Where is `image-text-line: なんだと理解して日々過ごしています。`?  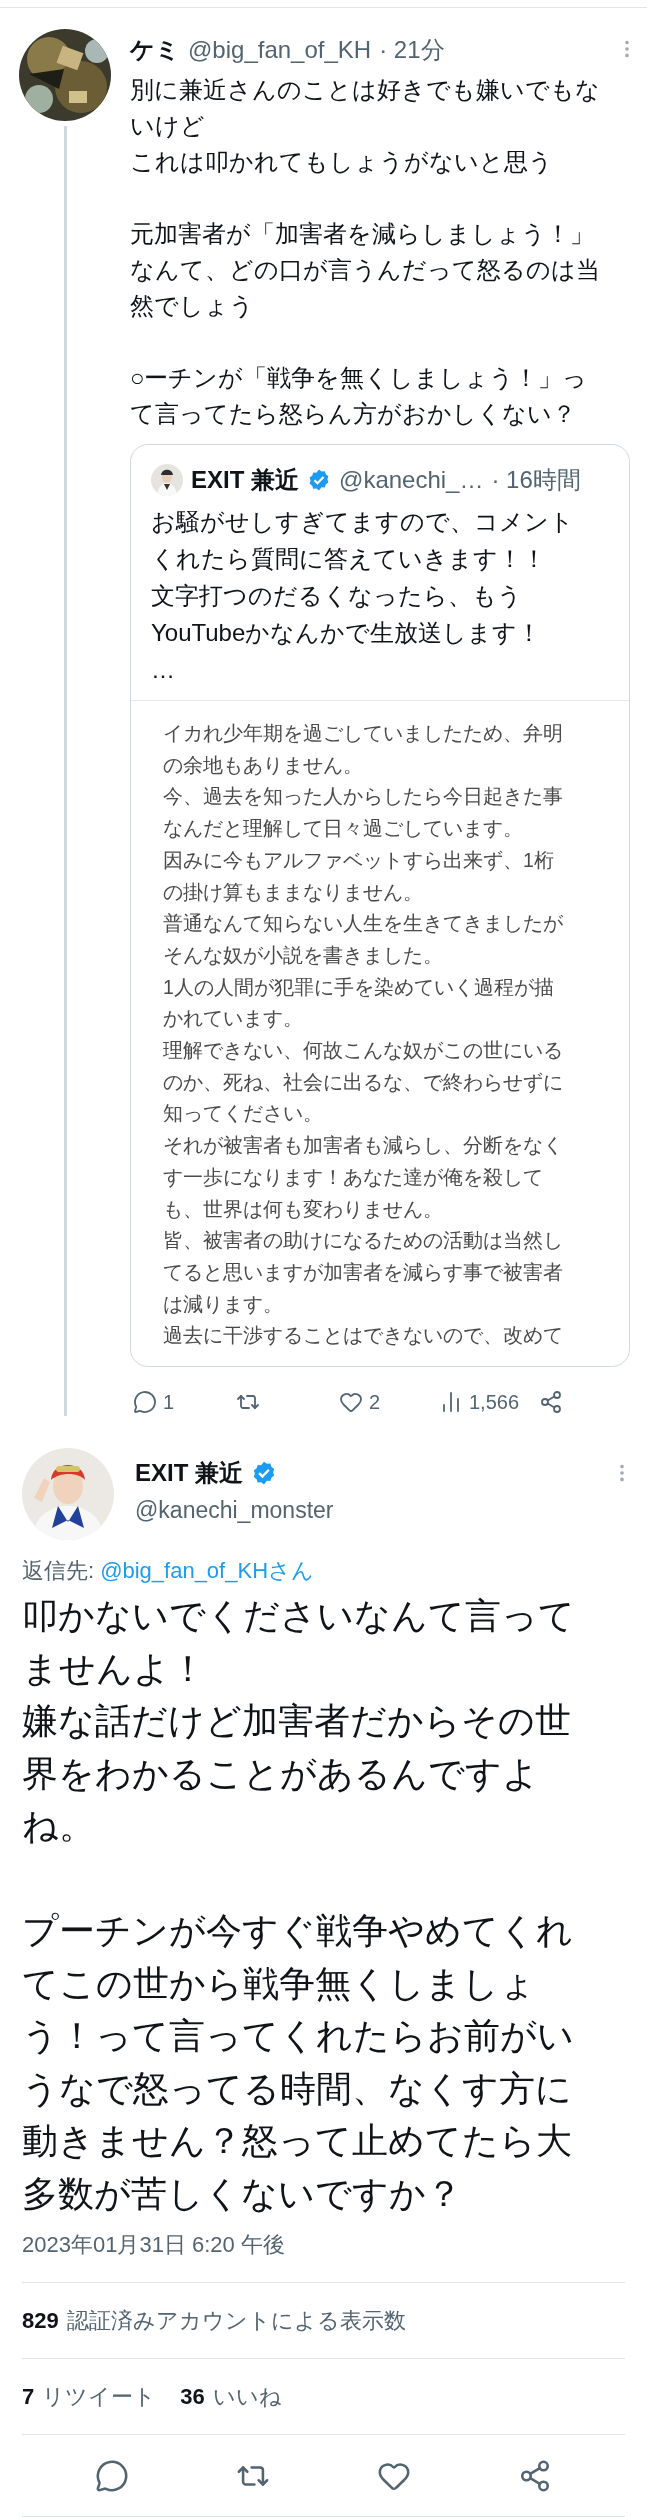 image-text-line: なんだと理解して日々過ごしています。 is located at coordinates (343, 829).